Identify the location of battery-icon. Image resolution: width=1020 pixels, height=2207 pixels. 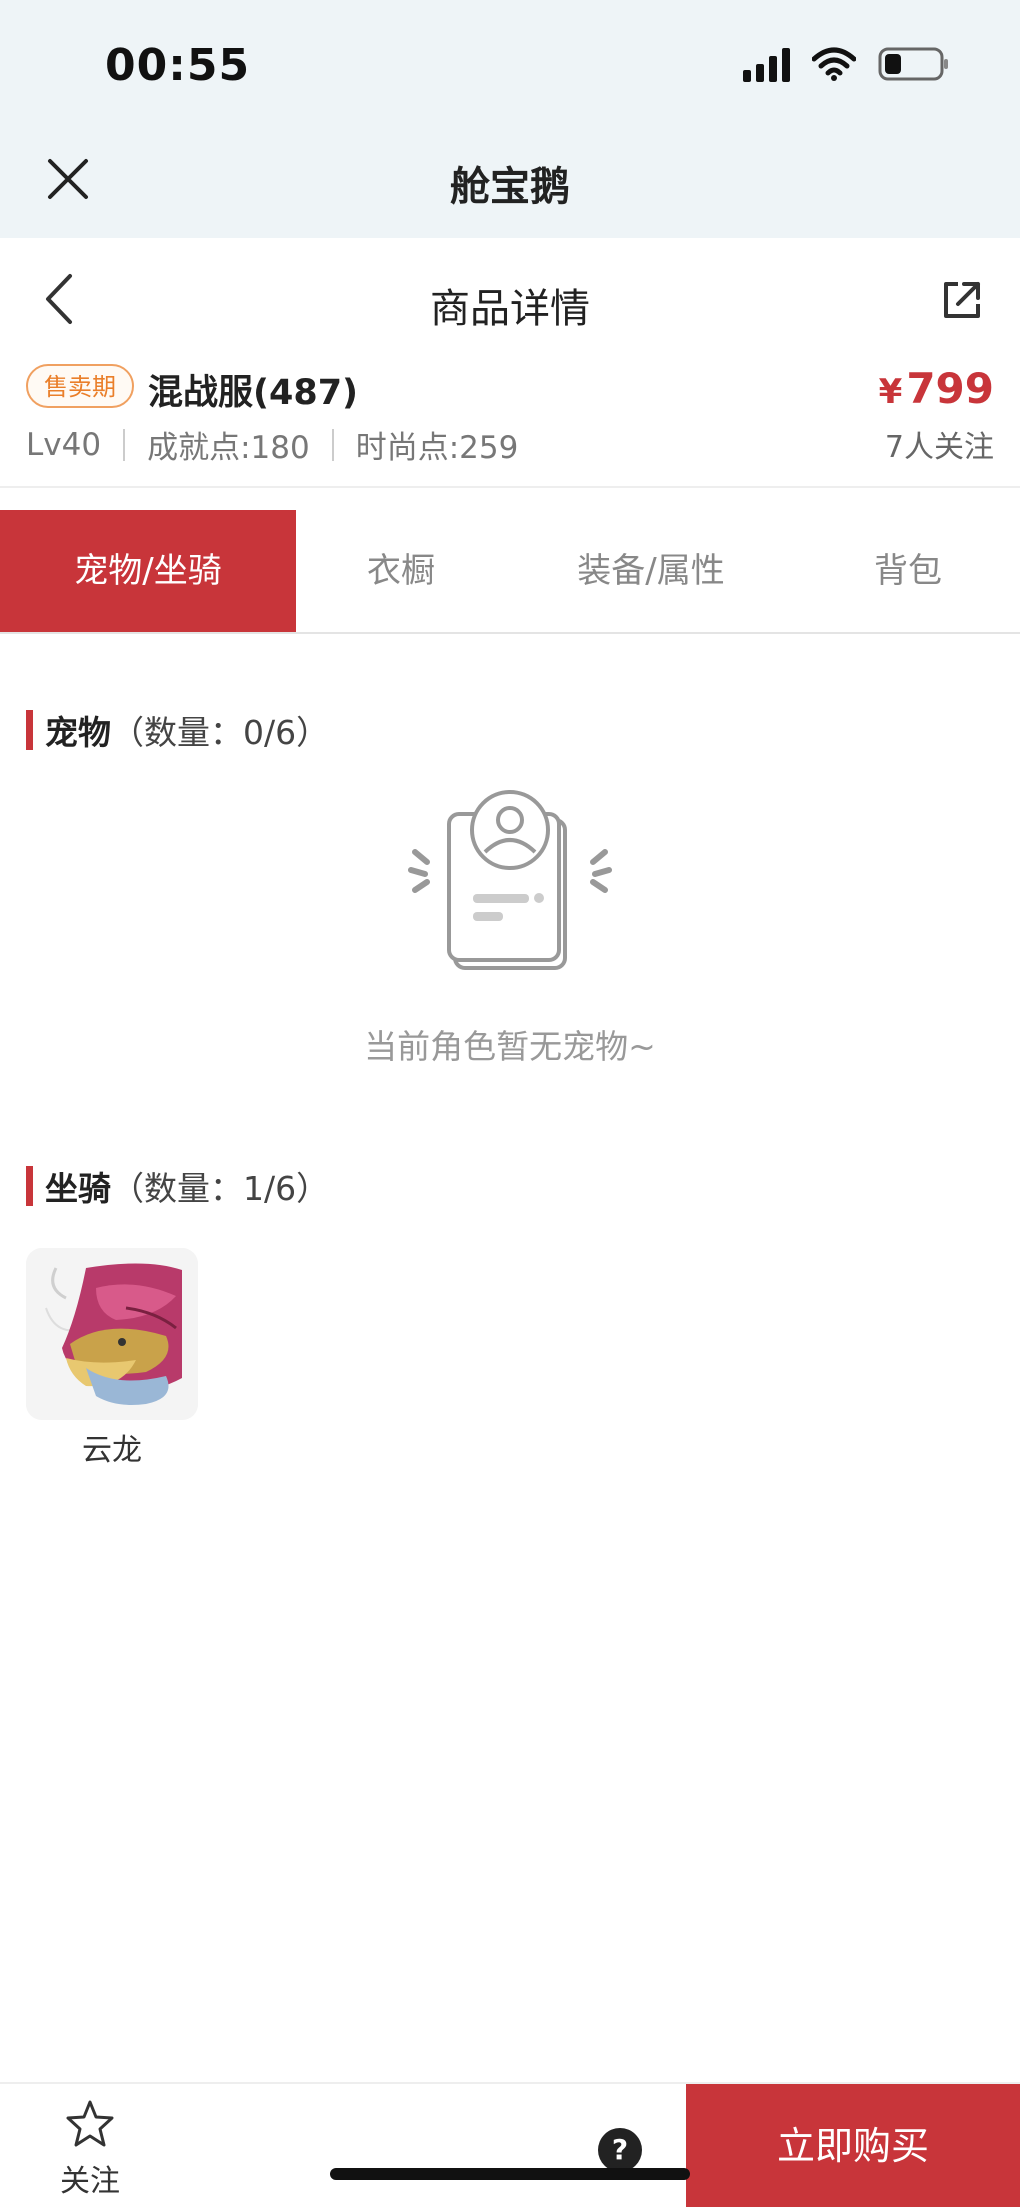
(914, 64).